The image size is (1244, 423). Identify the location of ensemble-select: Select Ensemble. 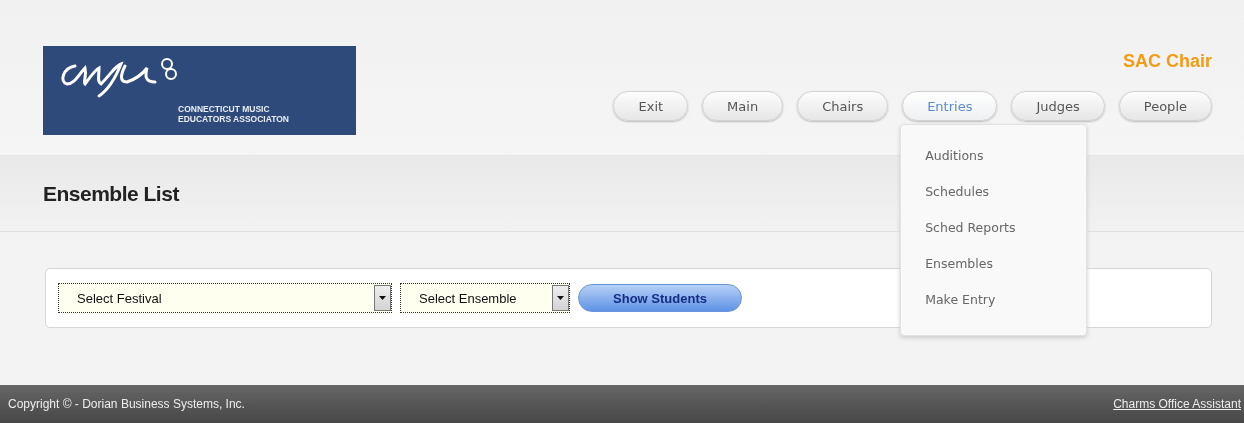
(485, 298).